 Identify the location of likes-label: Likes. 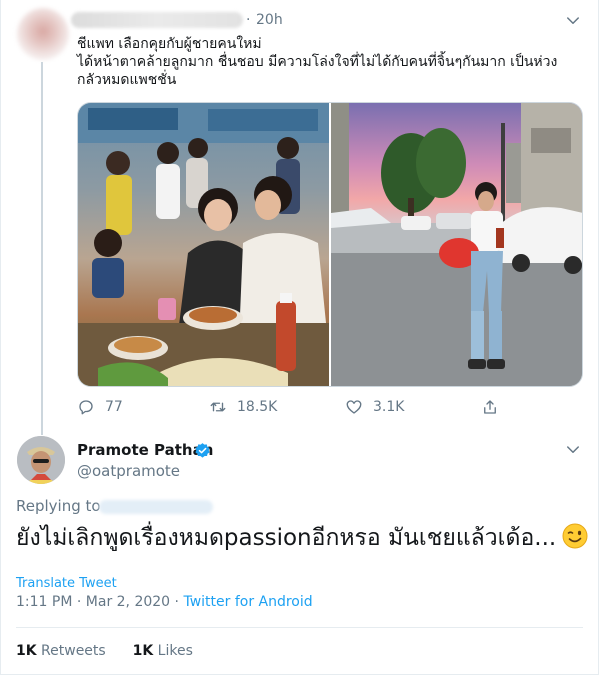
(175, 651).